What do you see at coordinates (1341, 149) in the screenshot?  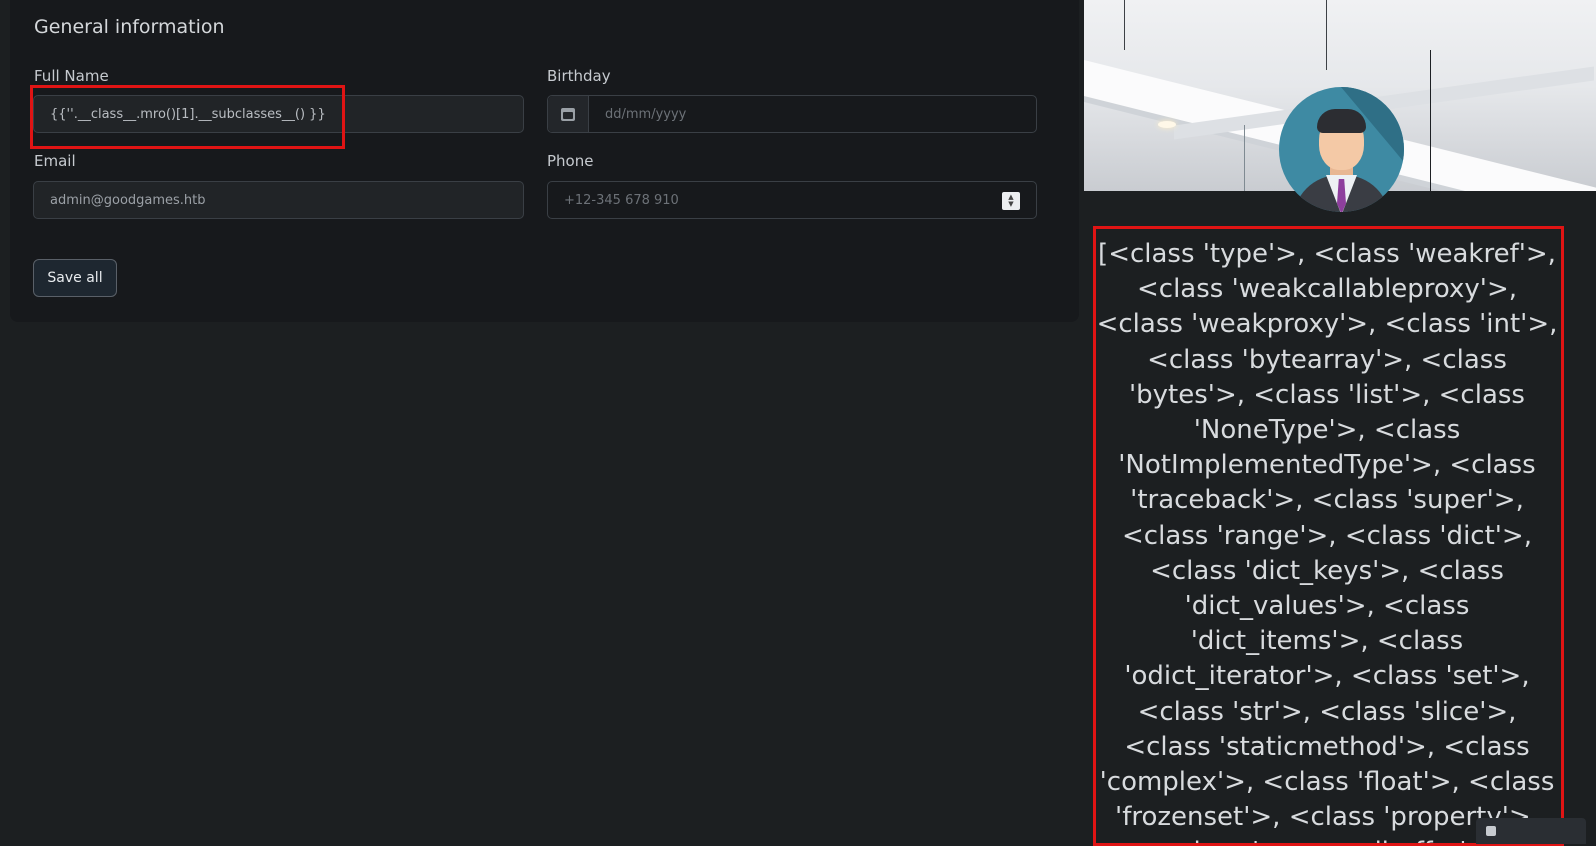 I see `avatar` at bounding box center [1341, 149].